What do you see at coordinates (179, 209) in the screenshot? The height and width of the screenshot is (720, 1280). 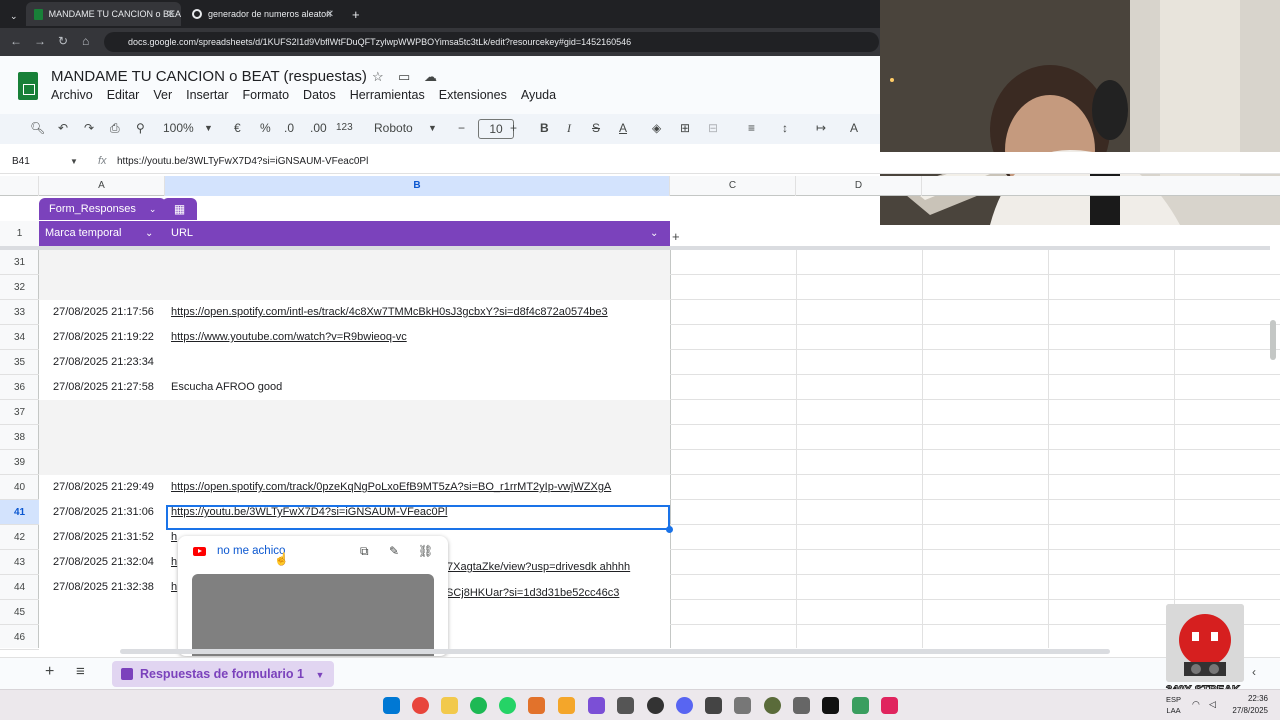 I see `table-view-icon: ▦` at bounding box center [179, 209].